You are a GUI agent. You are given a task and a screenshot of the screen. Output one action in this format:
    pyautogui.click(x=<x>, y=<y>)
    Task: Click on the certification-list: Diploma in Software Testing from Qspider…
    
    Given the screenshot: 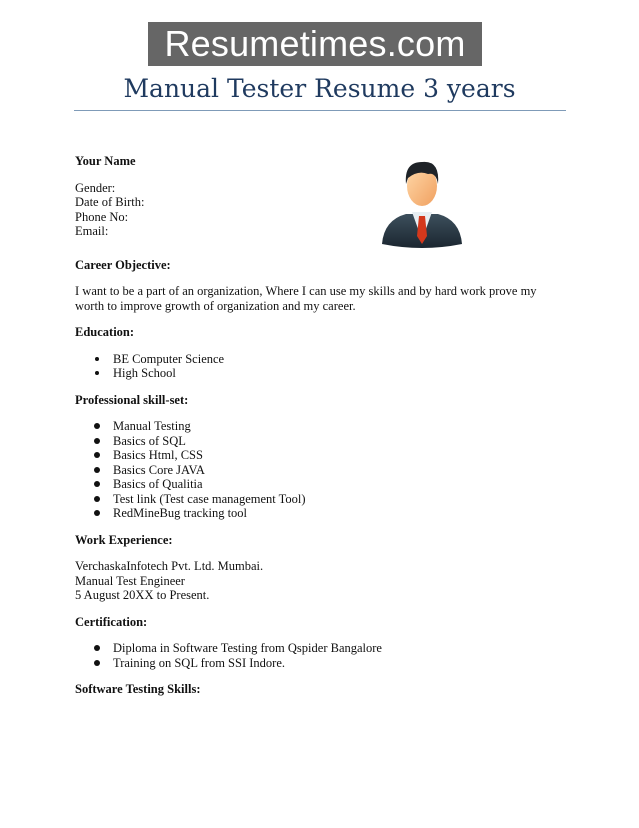 What is the action you would take?
    pyautogui.click(x=325, y=655)
    